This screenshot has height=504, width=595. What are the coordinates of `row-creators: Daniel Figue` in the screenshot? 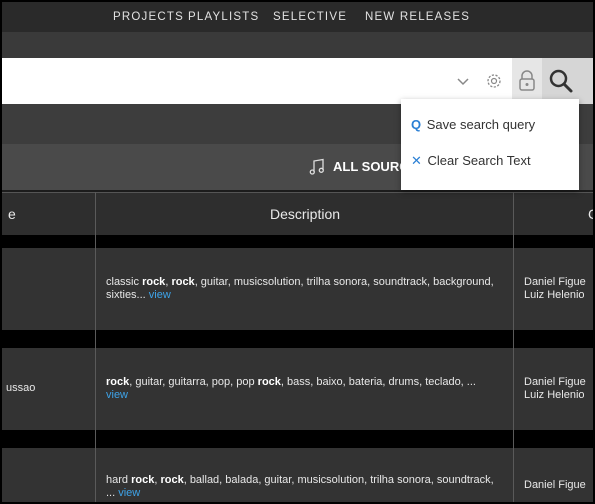 It's located at (558, 485).